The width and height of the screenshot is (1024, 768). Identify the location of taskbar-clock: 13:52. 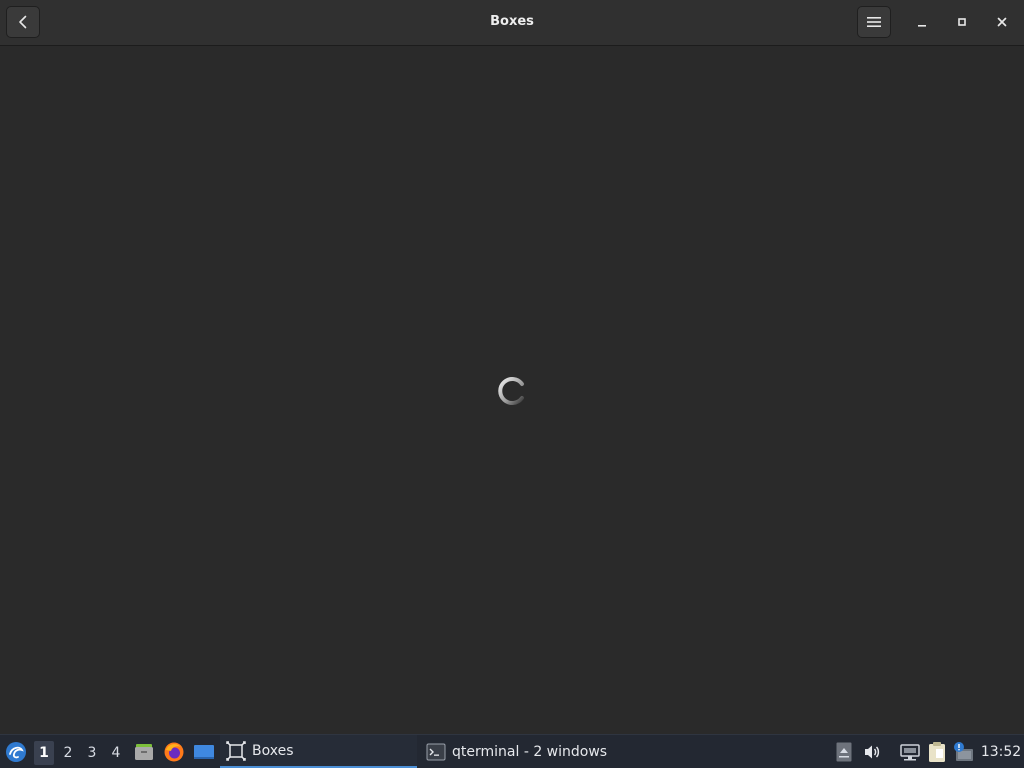
(1001, 751).